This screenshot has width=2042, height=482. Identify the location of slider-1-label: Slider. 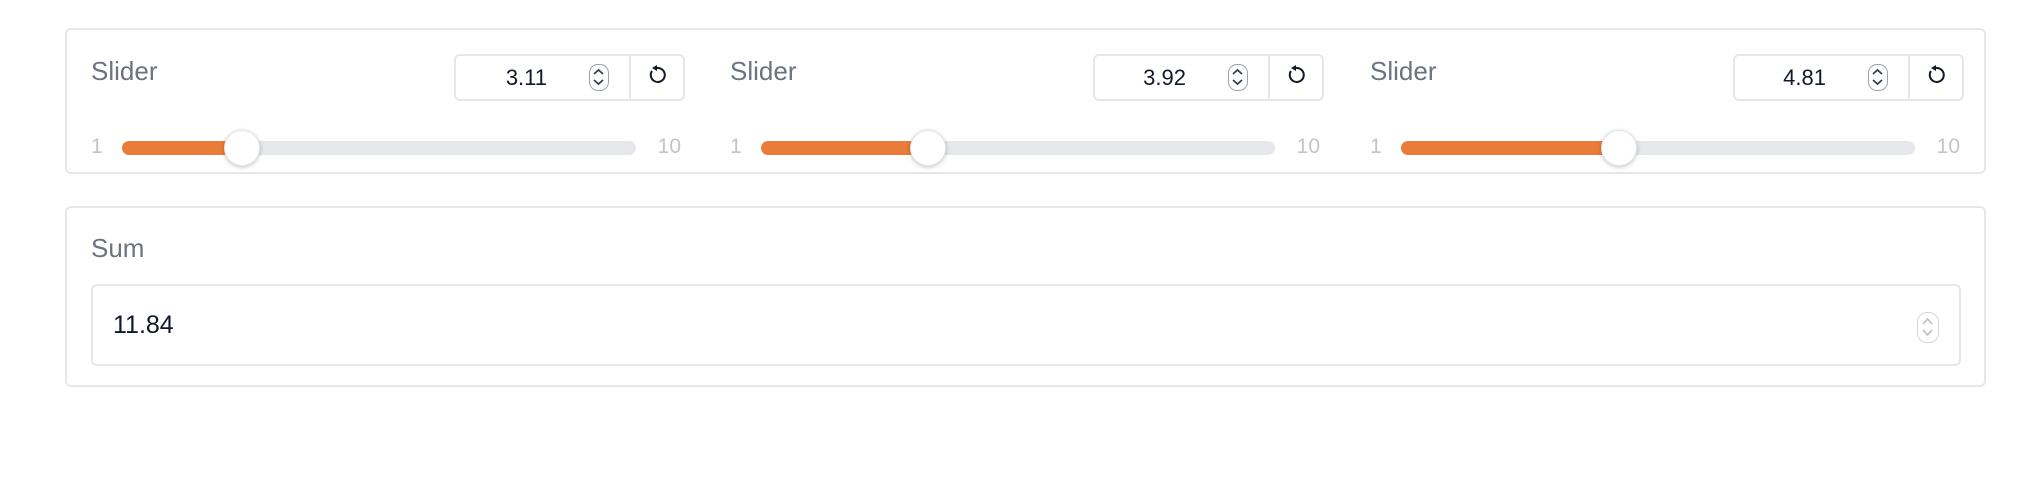
(124, 71).